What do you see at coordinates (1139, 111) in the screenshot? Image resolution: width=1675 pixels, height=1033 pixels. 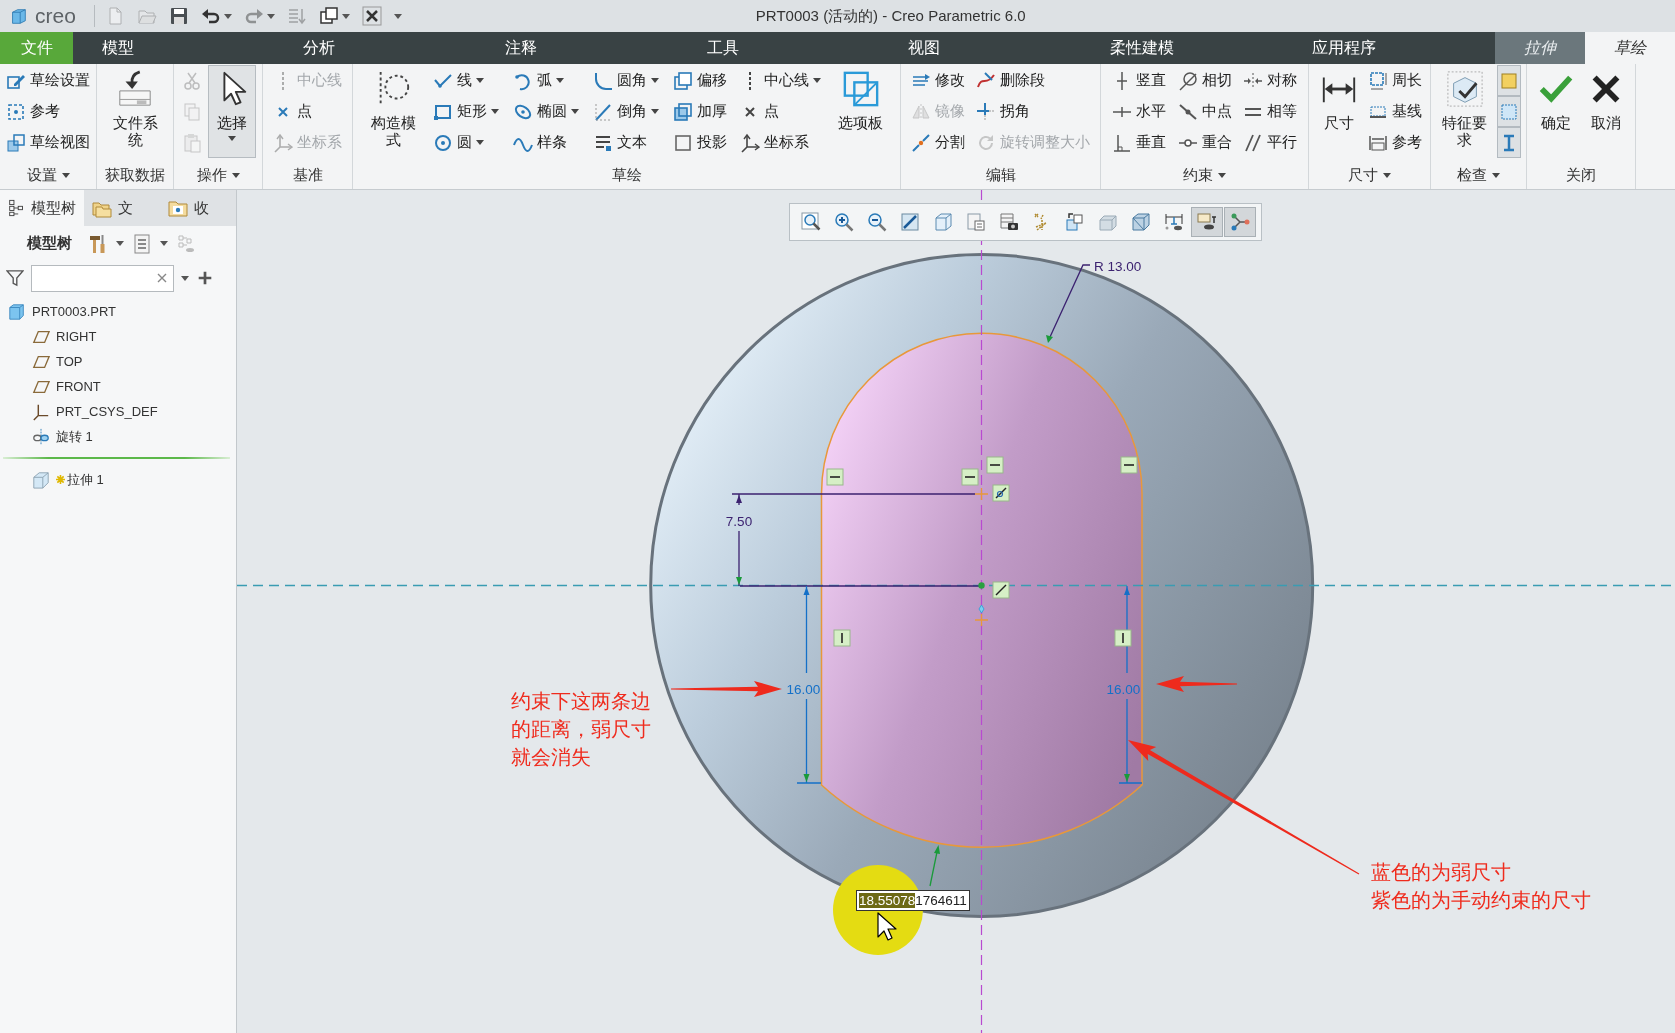 I see `ribbon-button: 水平` at bounding box center [1139, 111].